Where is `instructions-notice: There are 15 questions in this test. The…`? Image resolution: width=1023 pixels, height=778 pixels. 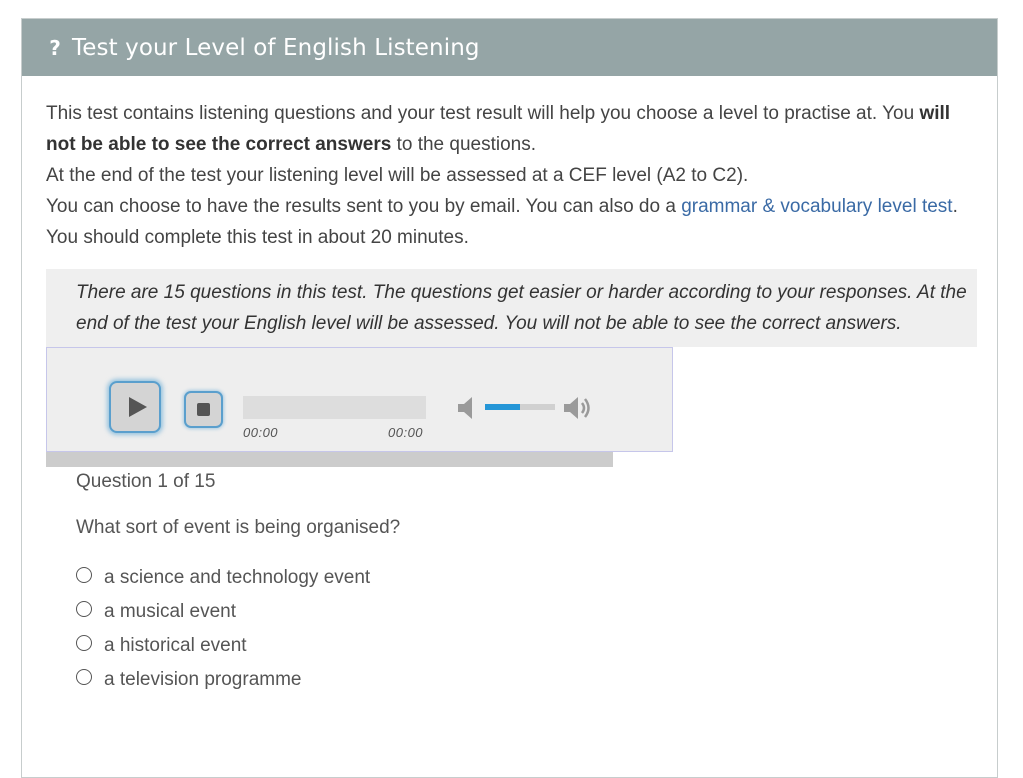 instructions-notice: There are 15 questions in this test. The… is located at coordinates (511, 308).